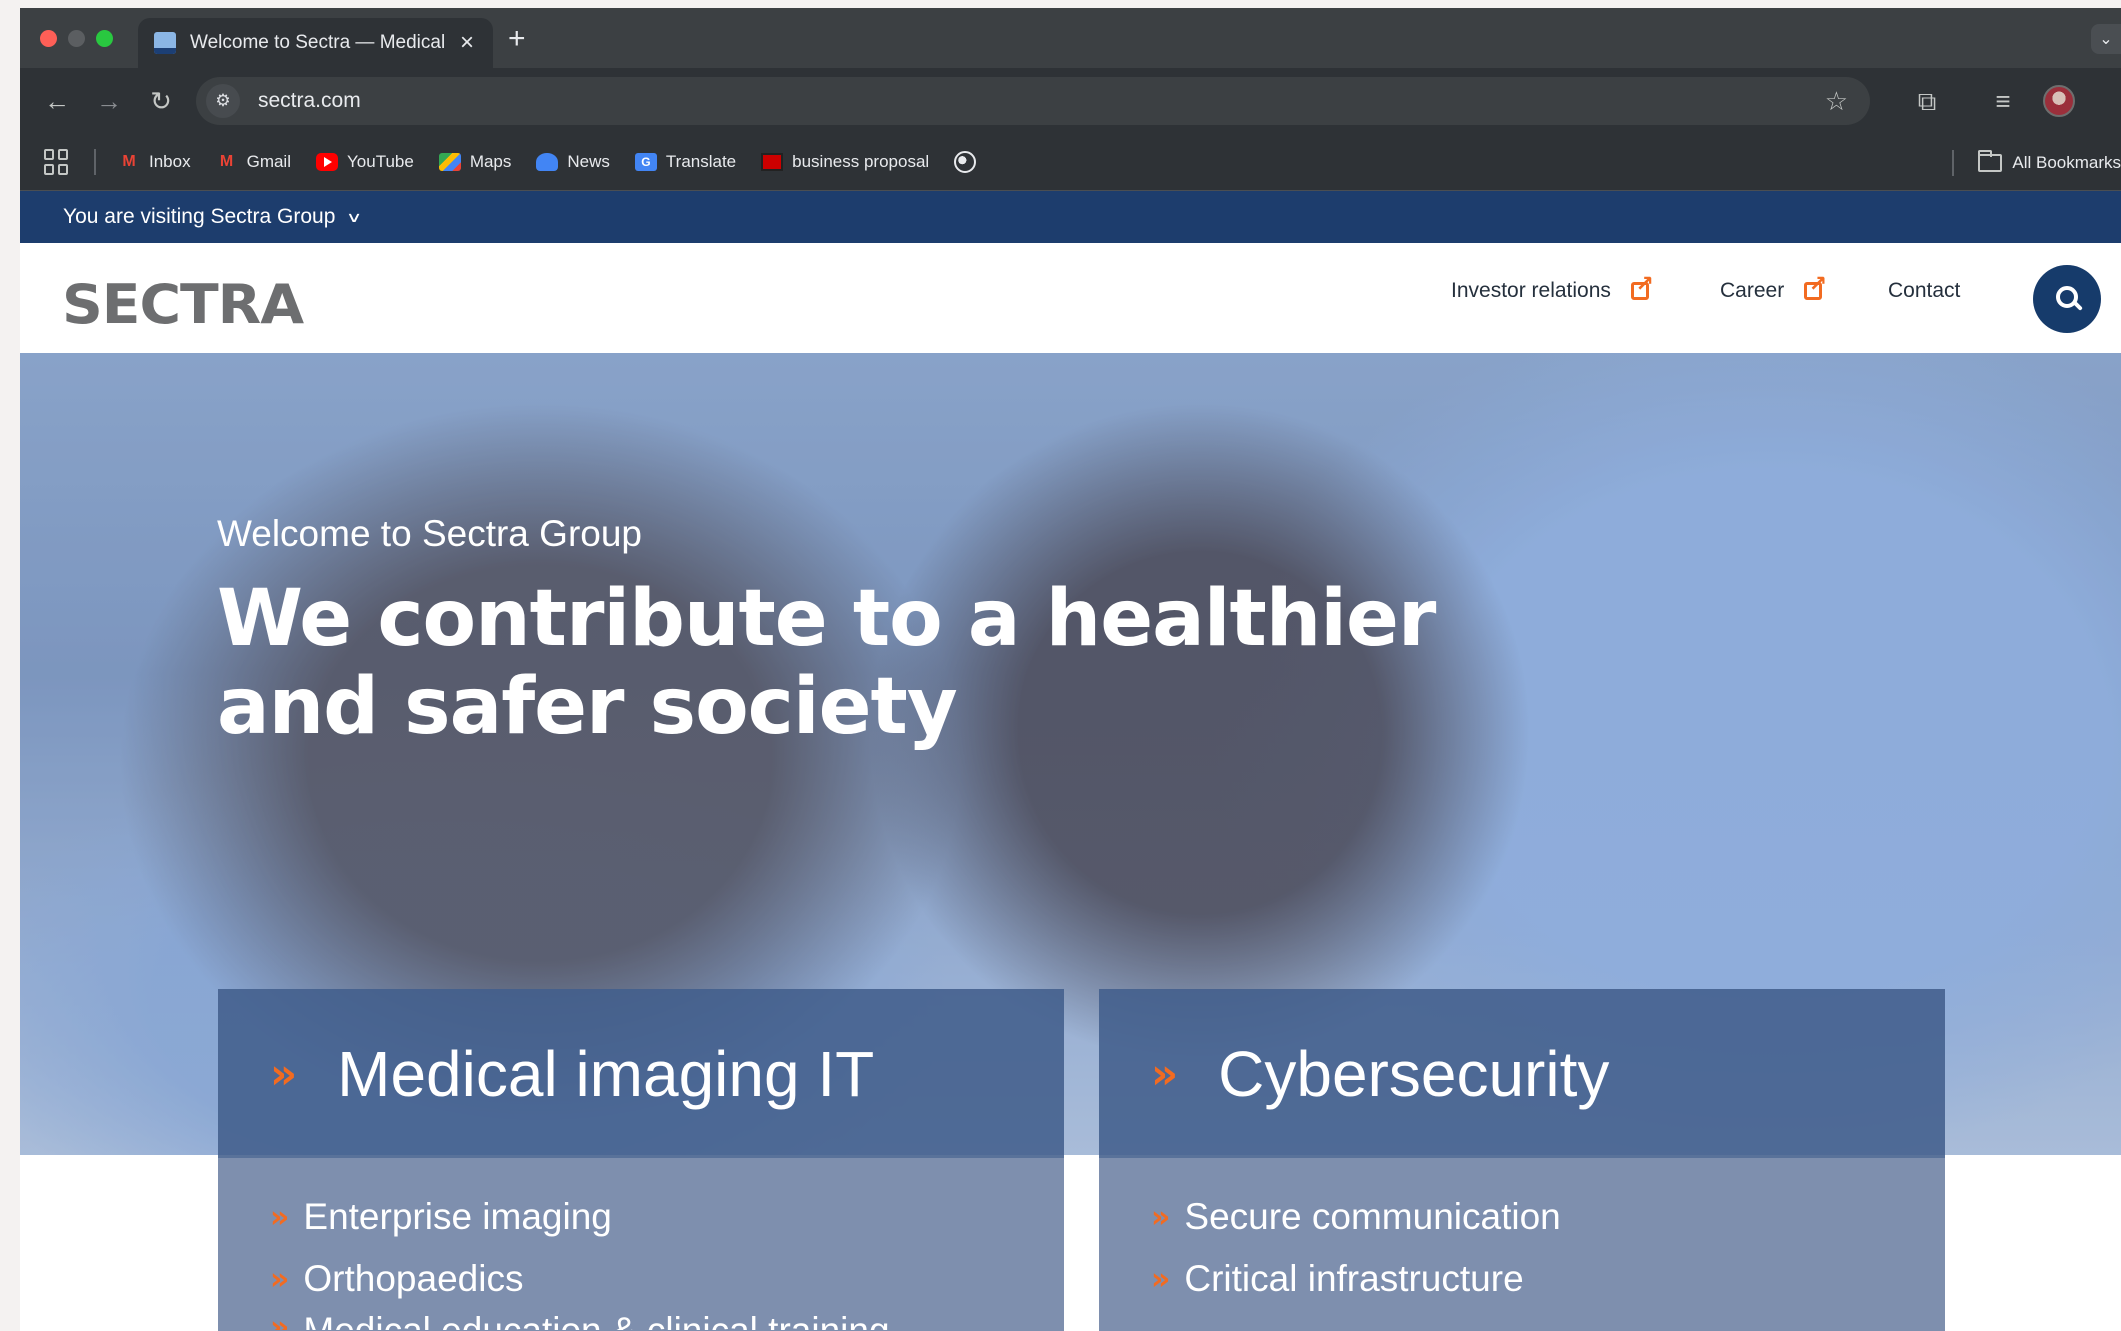  I want to click on all-bookmarks-label: All Bookmarks, so click(2066, 162).